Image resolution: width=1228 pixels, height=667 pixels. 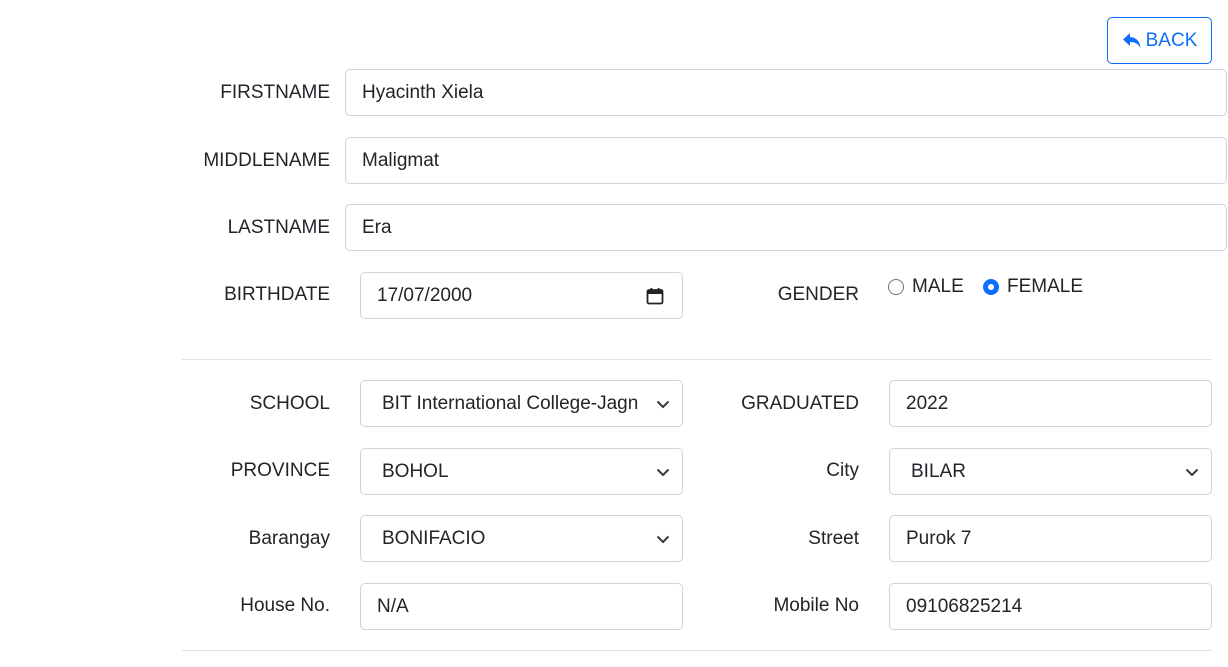 I want to click on middlename-label: MIDDLENAME, so click(x=266, y=160).